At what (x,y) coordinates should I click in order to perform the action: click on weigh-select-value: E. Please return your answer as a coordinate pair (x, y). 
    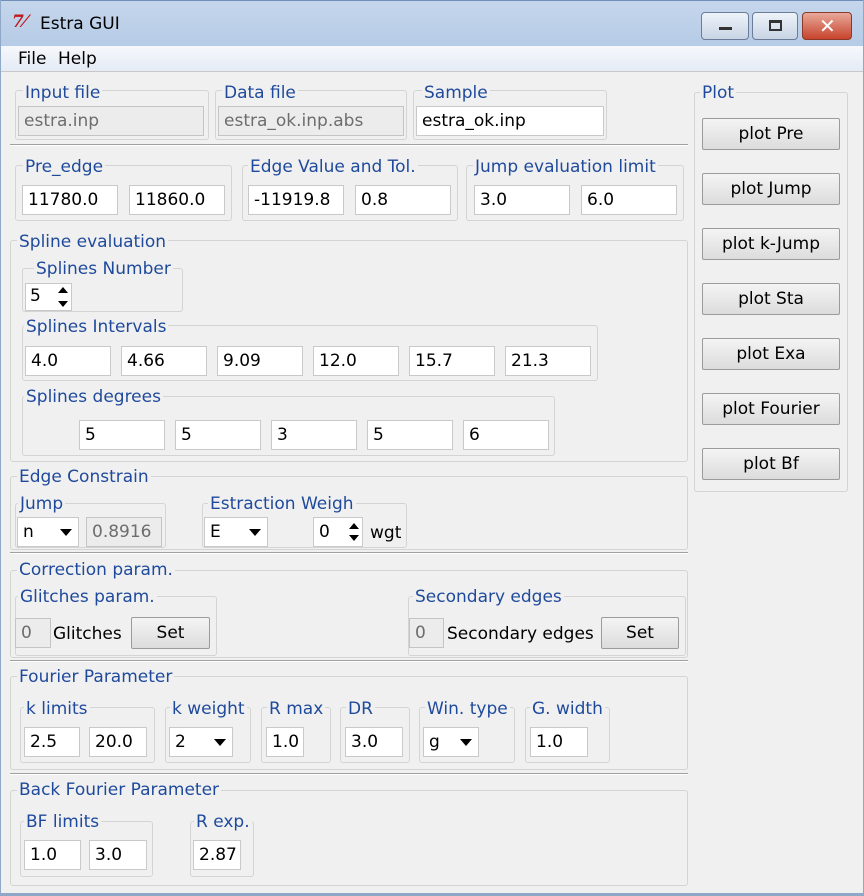
    Looking at the image, I should click on (215, 532).